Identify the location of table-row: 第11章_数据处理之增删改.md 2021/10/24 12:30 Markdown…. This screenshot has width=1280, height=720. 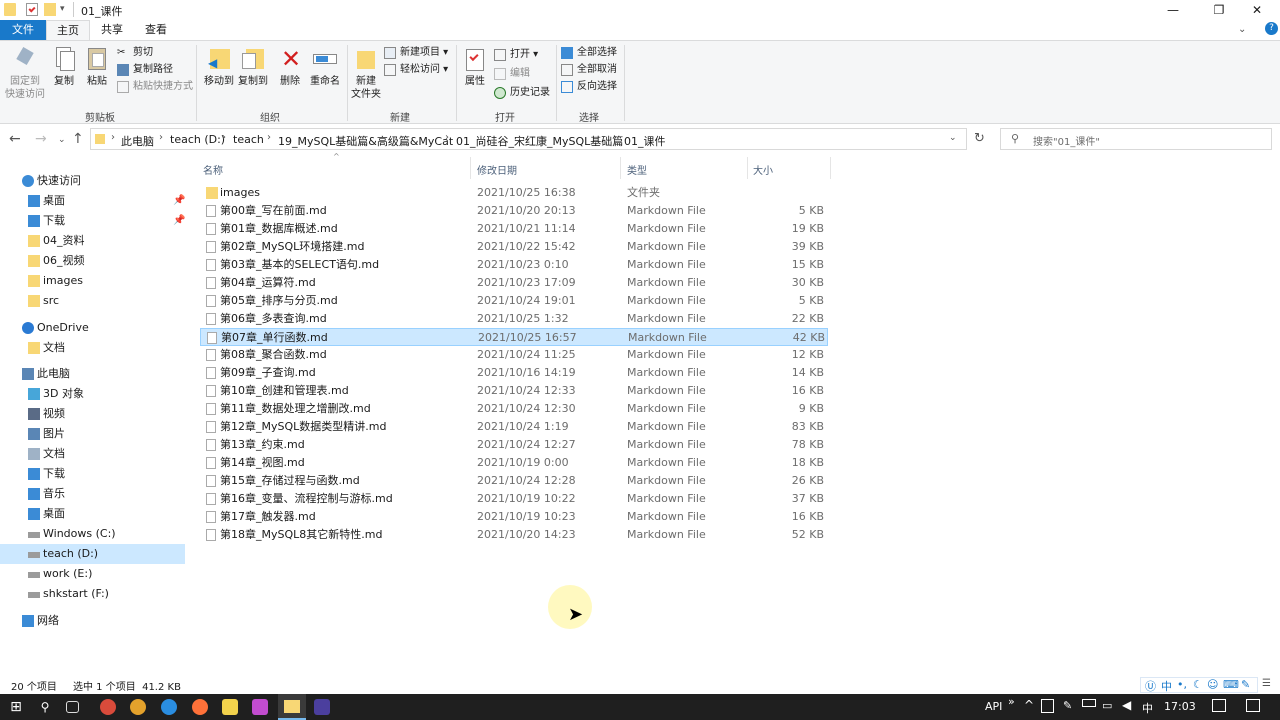
(514, 409).